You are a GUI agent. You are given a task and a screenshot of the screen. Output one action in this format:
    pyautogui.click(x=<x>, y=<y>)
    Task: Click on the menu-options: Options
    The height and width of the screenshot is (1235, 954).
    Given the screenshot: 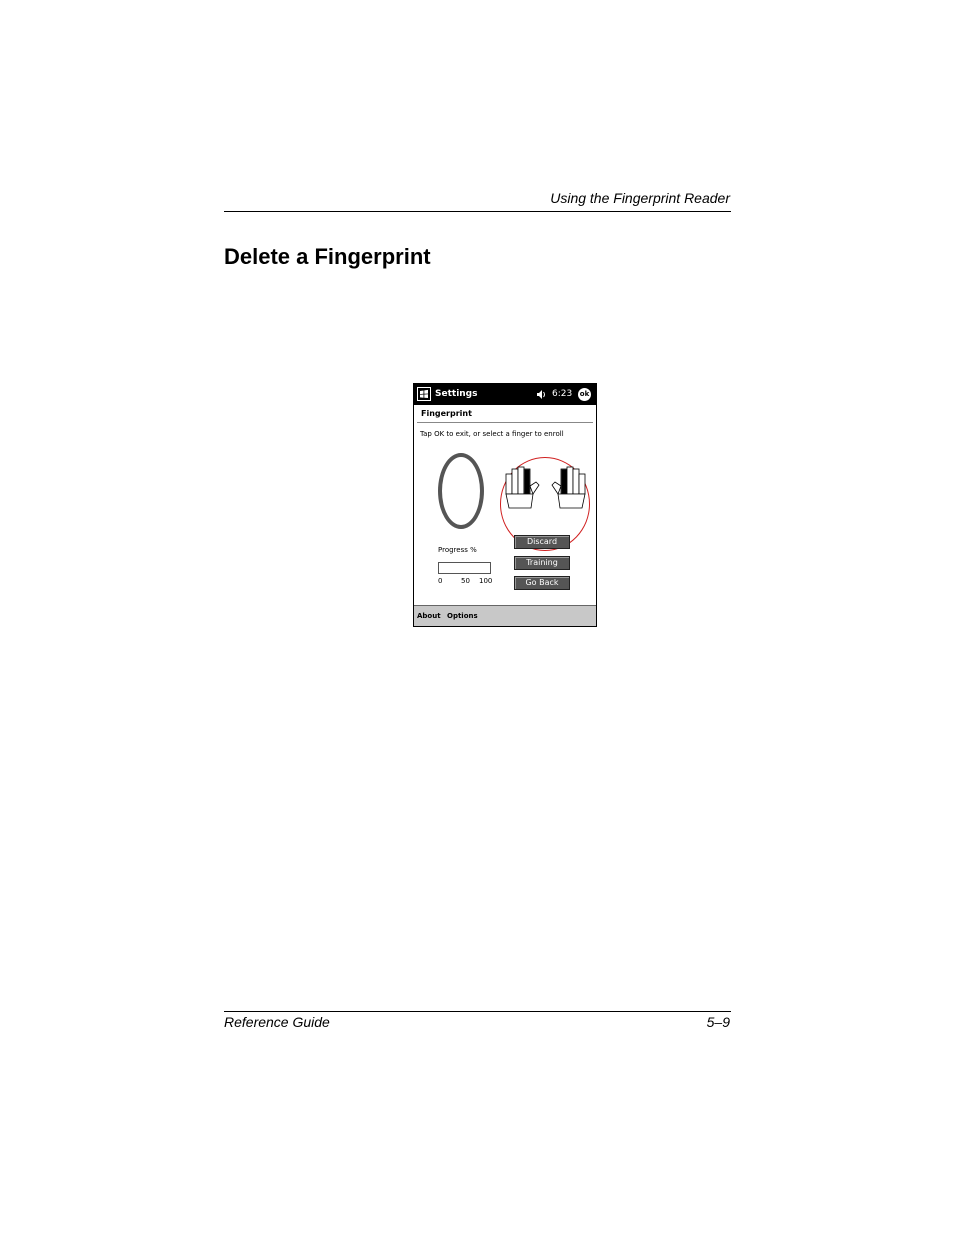 What is the action you would take?
    pyautogui.click(x=462, y=616)
    